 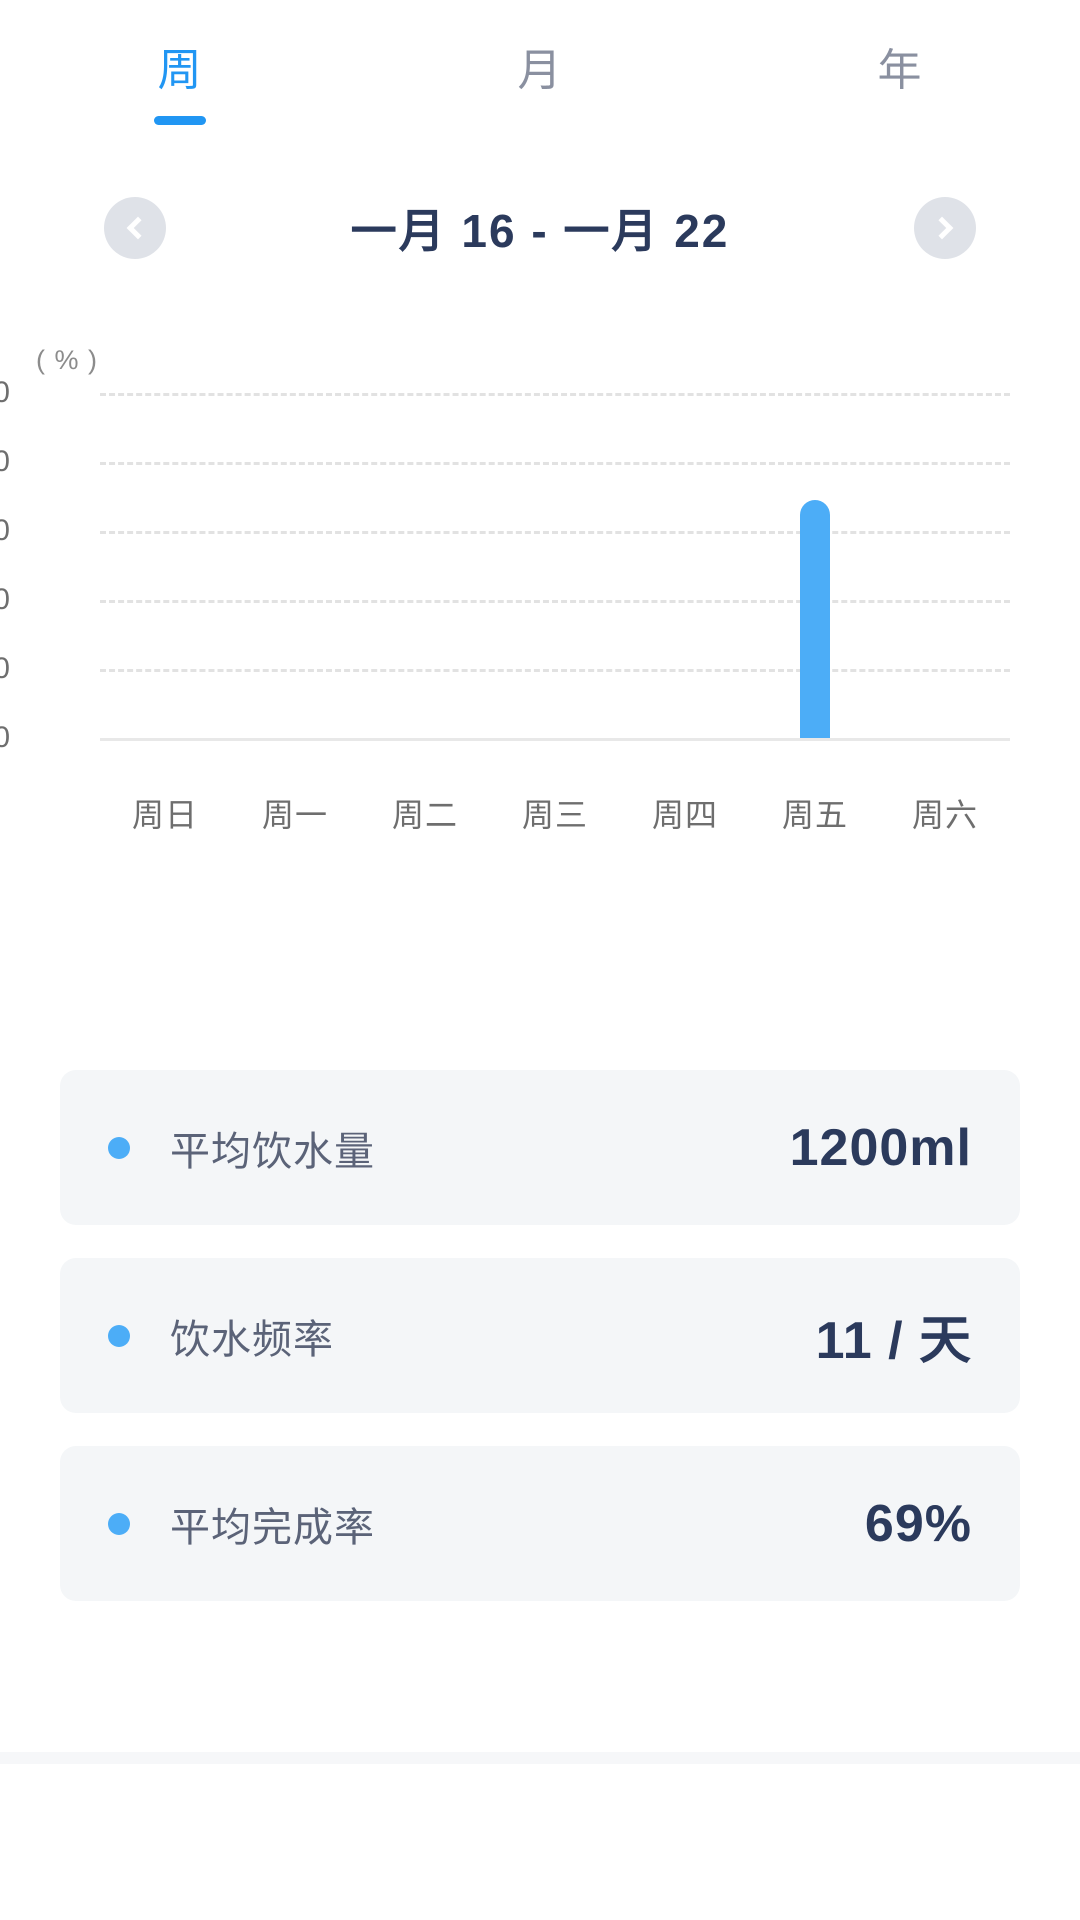 I want to click on tab-year: 年, so click(x=900, y=95).